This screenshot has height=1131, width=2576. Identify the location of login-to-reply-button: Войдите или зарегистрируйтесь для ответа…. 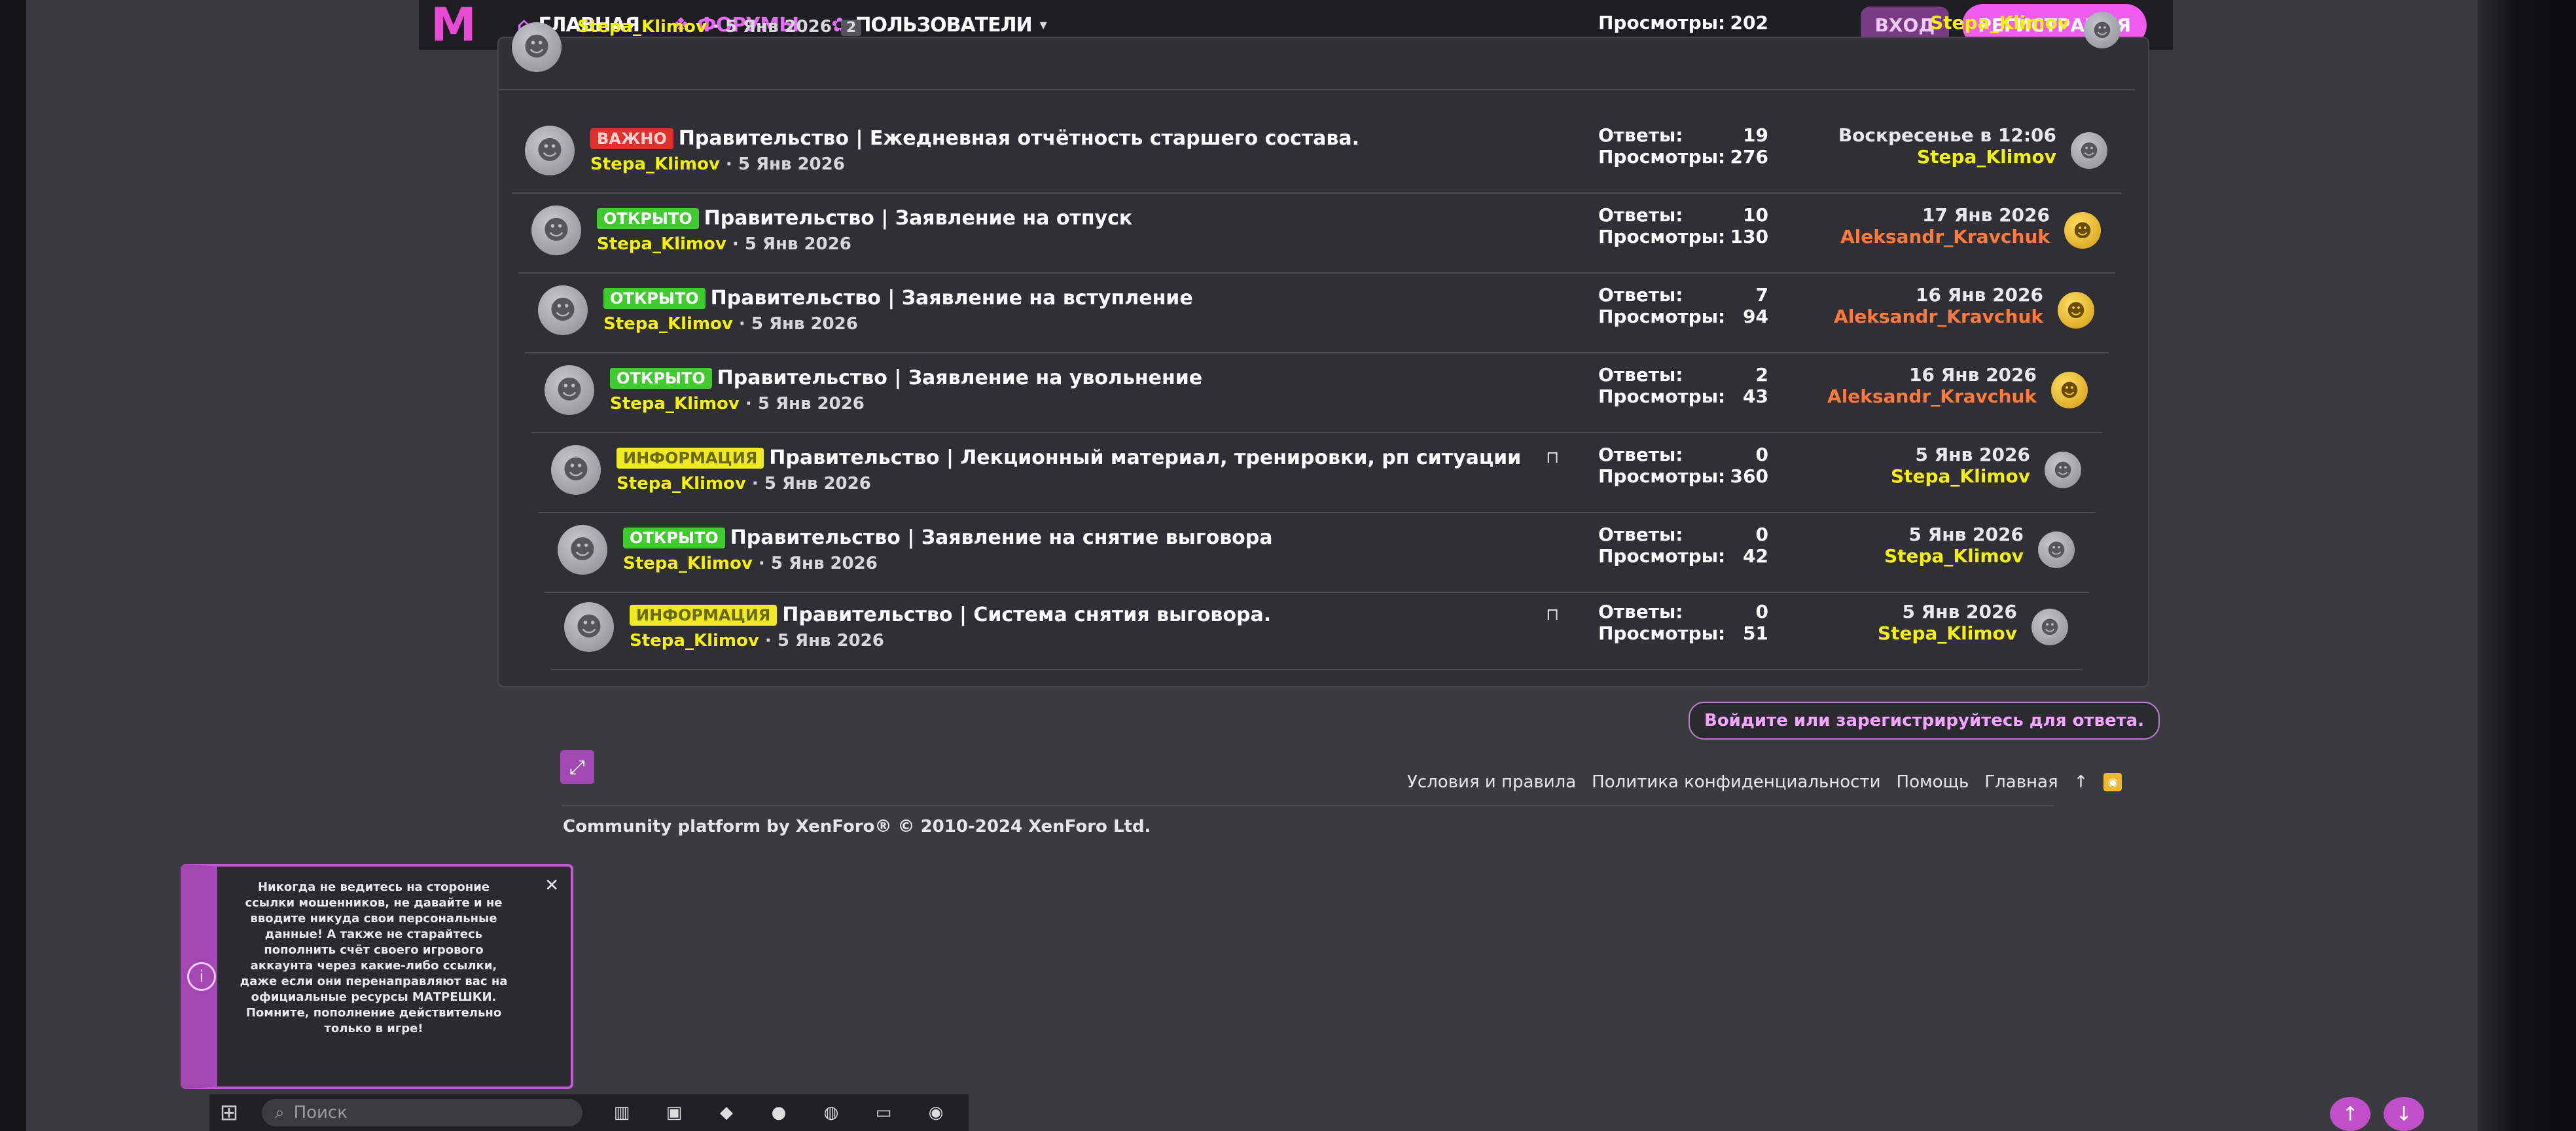
(1924, 721).